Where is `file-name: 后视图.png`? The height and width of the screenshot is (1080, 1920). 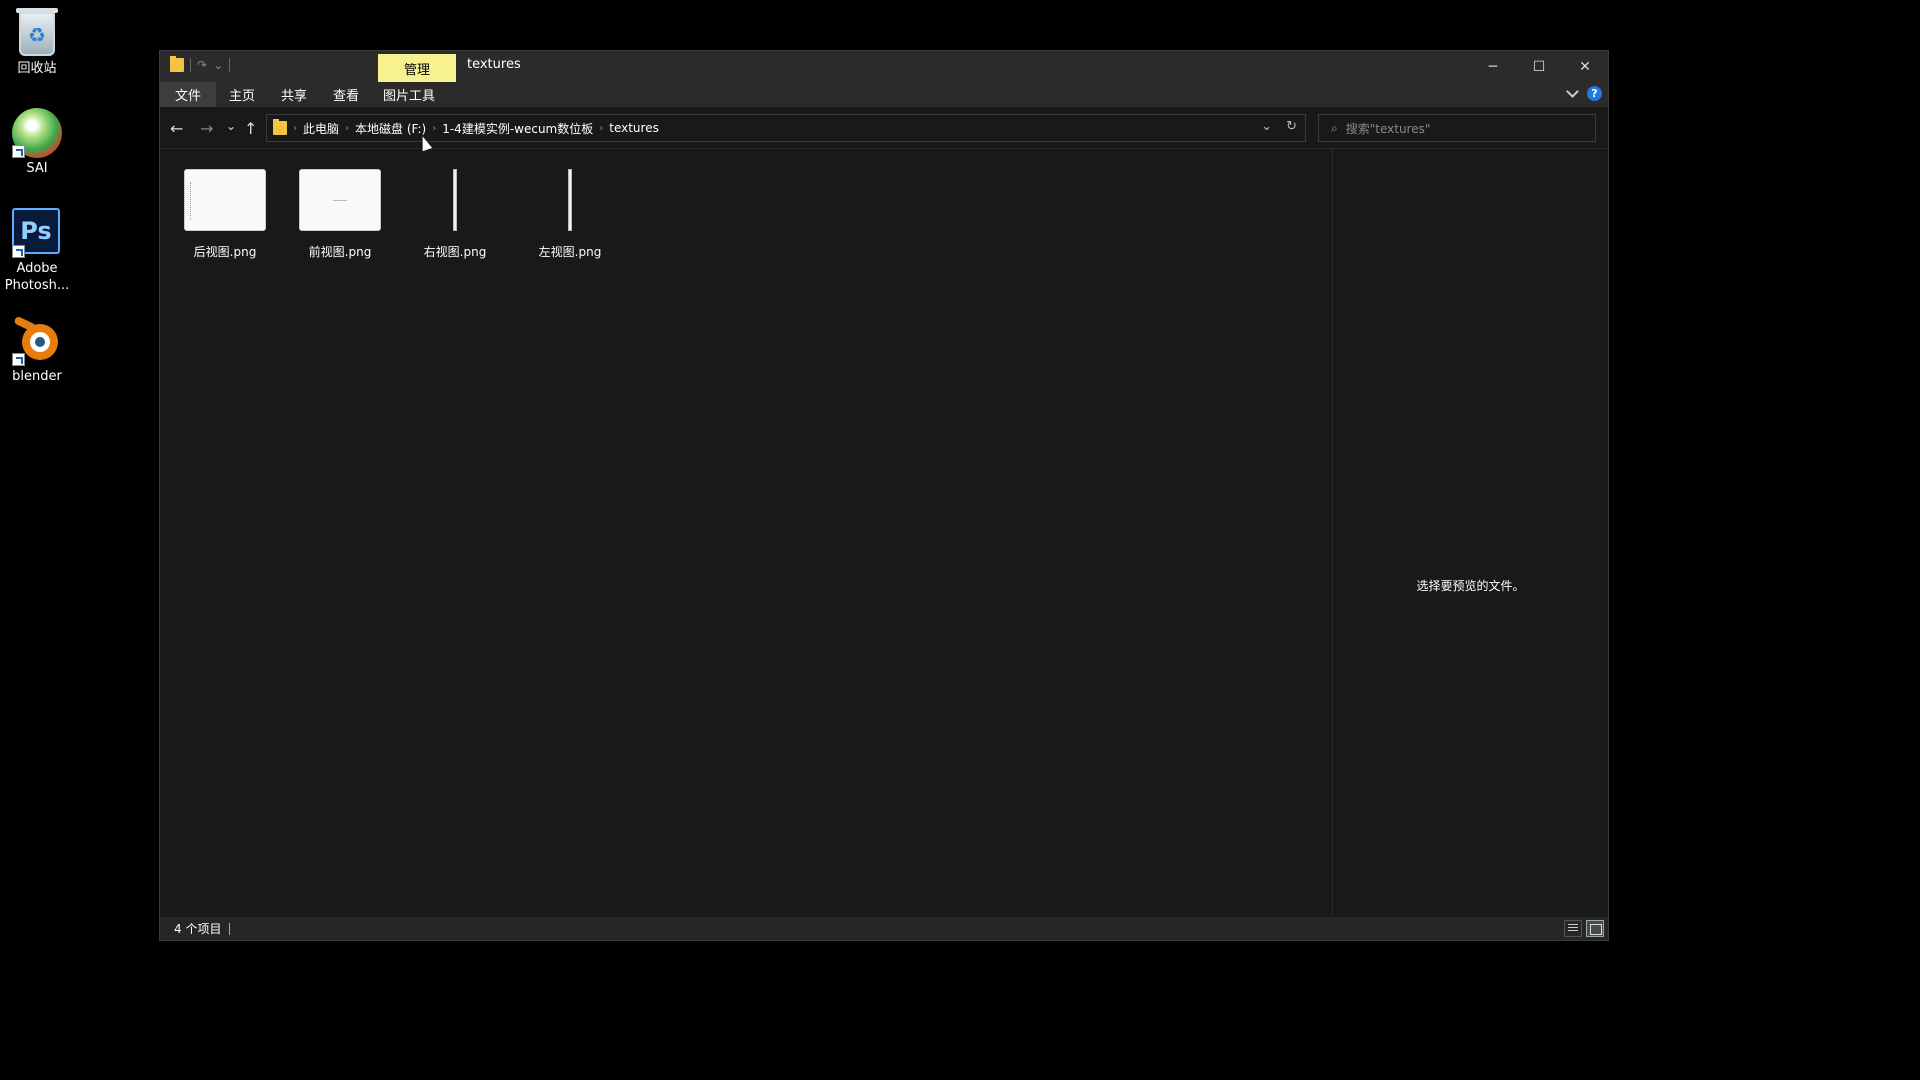
file-name: 后视图.png is located at coordinates (225, 252).